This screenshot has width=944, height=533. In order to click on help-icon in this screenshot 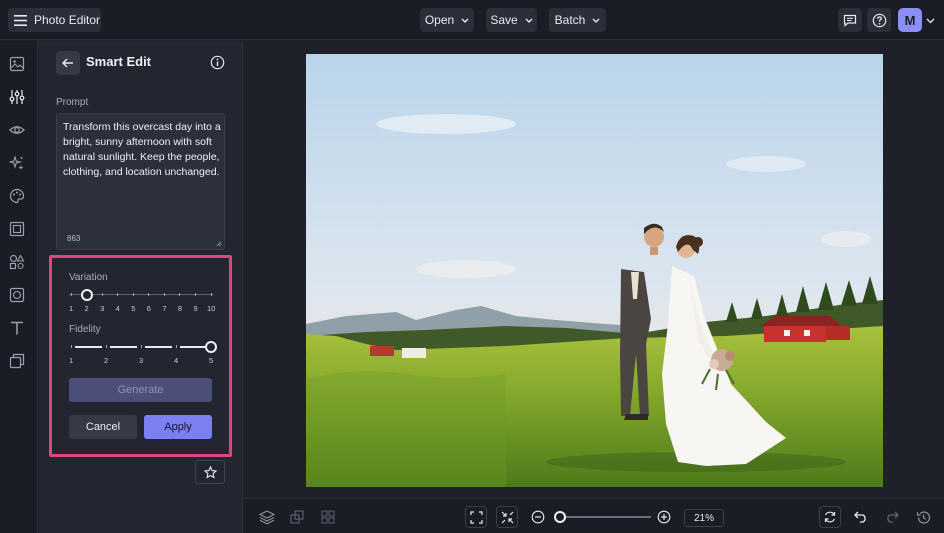, I will do `click(879, 20)`.